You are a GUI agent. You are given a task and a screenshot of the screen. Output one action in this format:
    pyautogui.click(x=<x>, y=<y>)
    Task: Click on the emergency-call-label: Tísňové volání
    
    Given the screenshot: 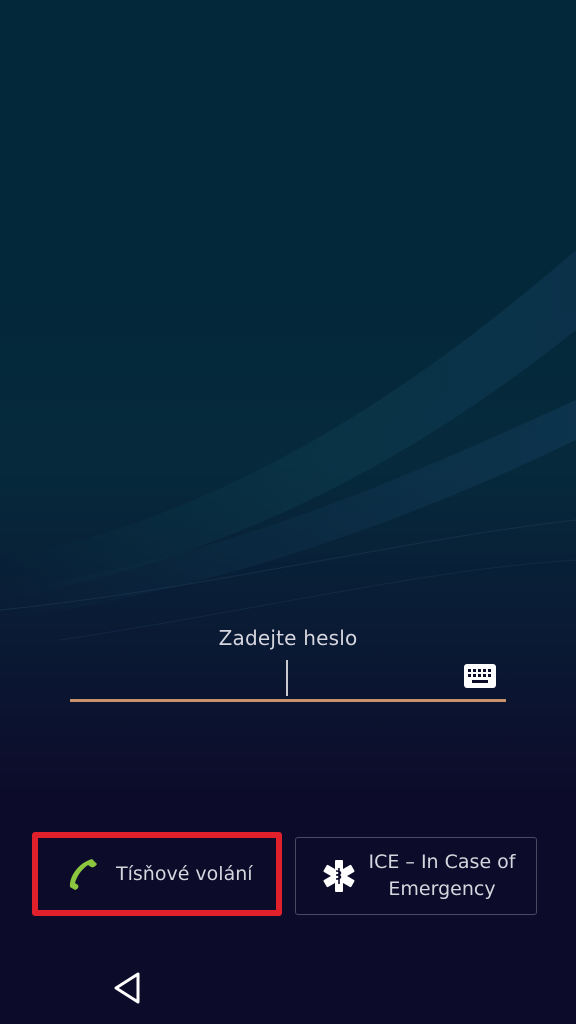 What is the action you would take?
    pyautogui.click(x=184, y=874)
    